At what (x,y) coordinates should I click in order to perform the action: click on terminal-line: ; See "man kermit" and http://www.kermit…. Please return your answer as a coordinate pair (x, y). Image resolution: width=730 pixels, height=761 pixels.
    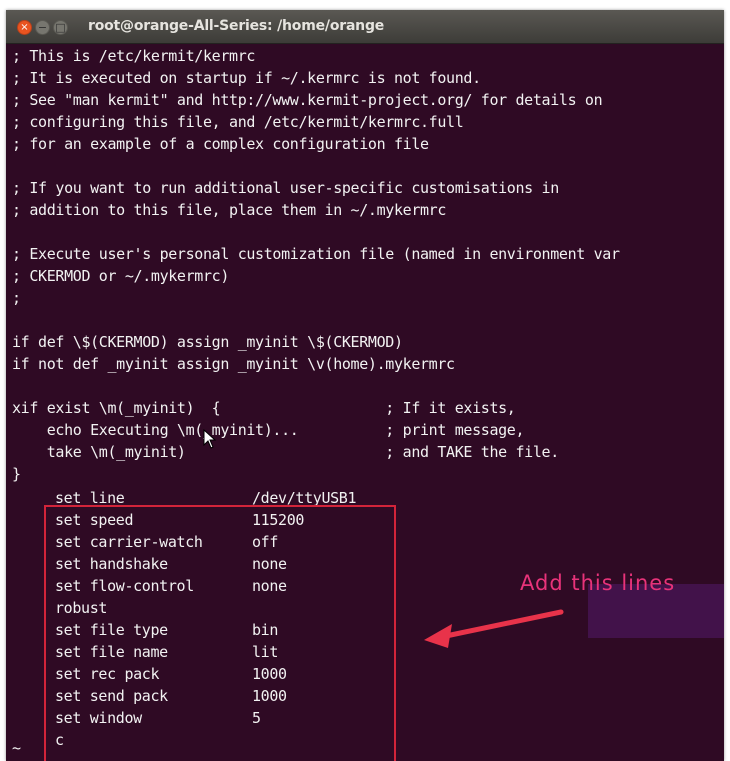
    Looking at the image, I should click on (307, 100).